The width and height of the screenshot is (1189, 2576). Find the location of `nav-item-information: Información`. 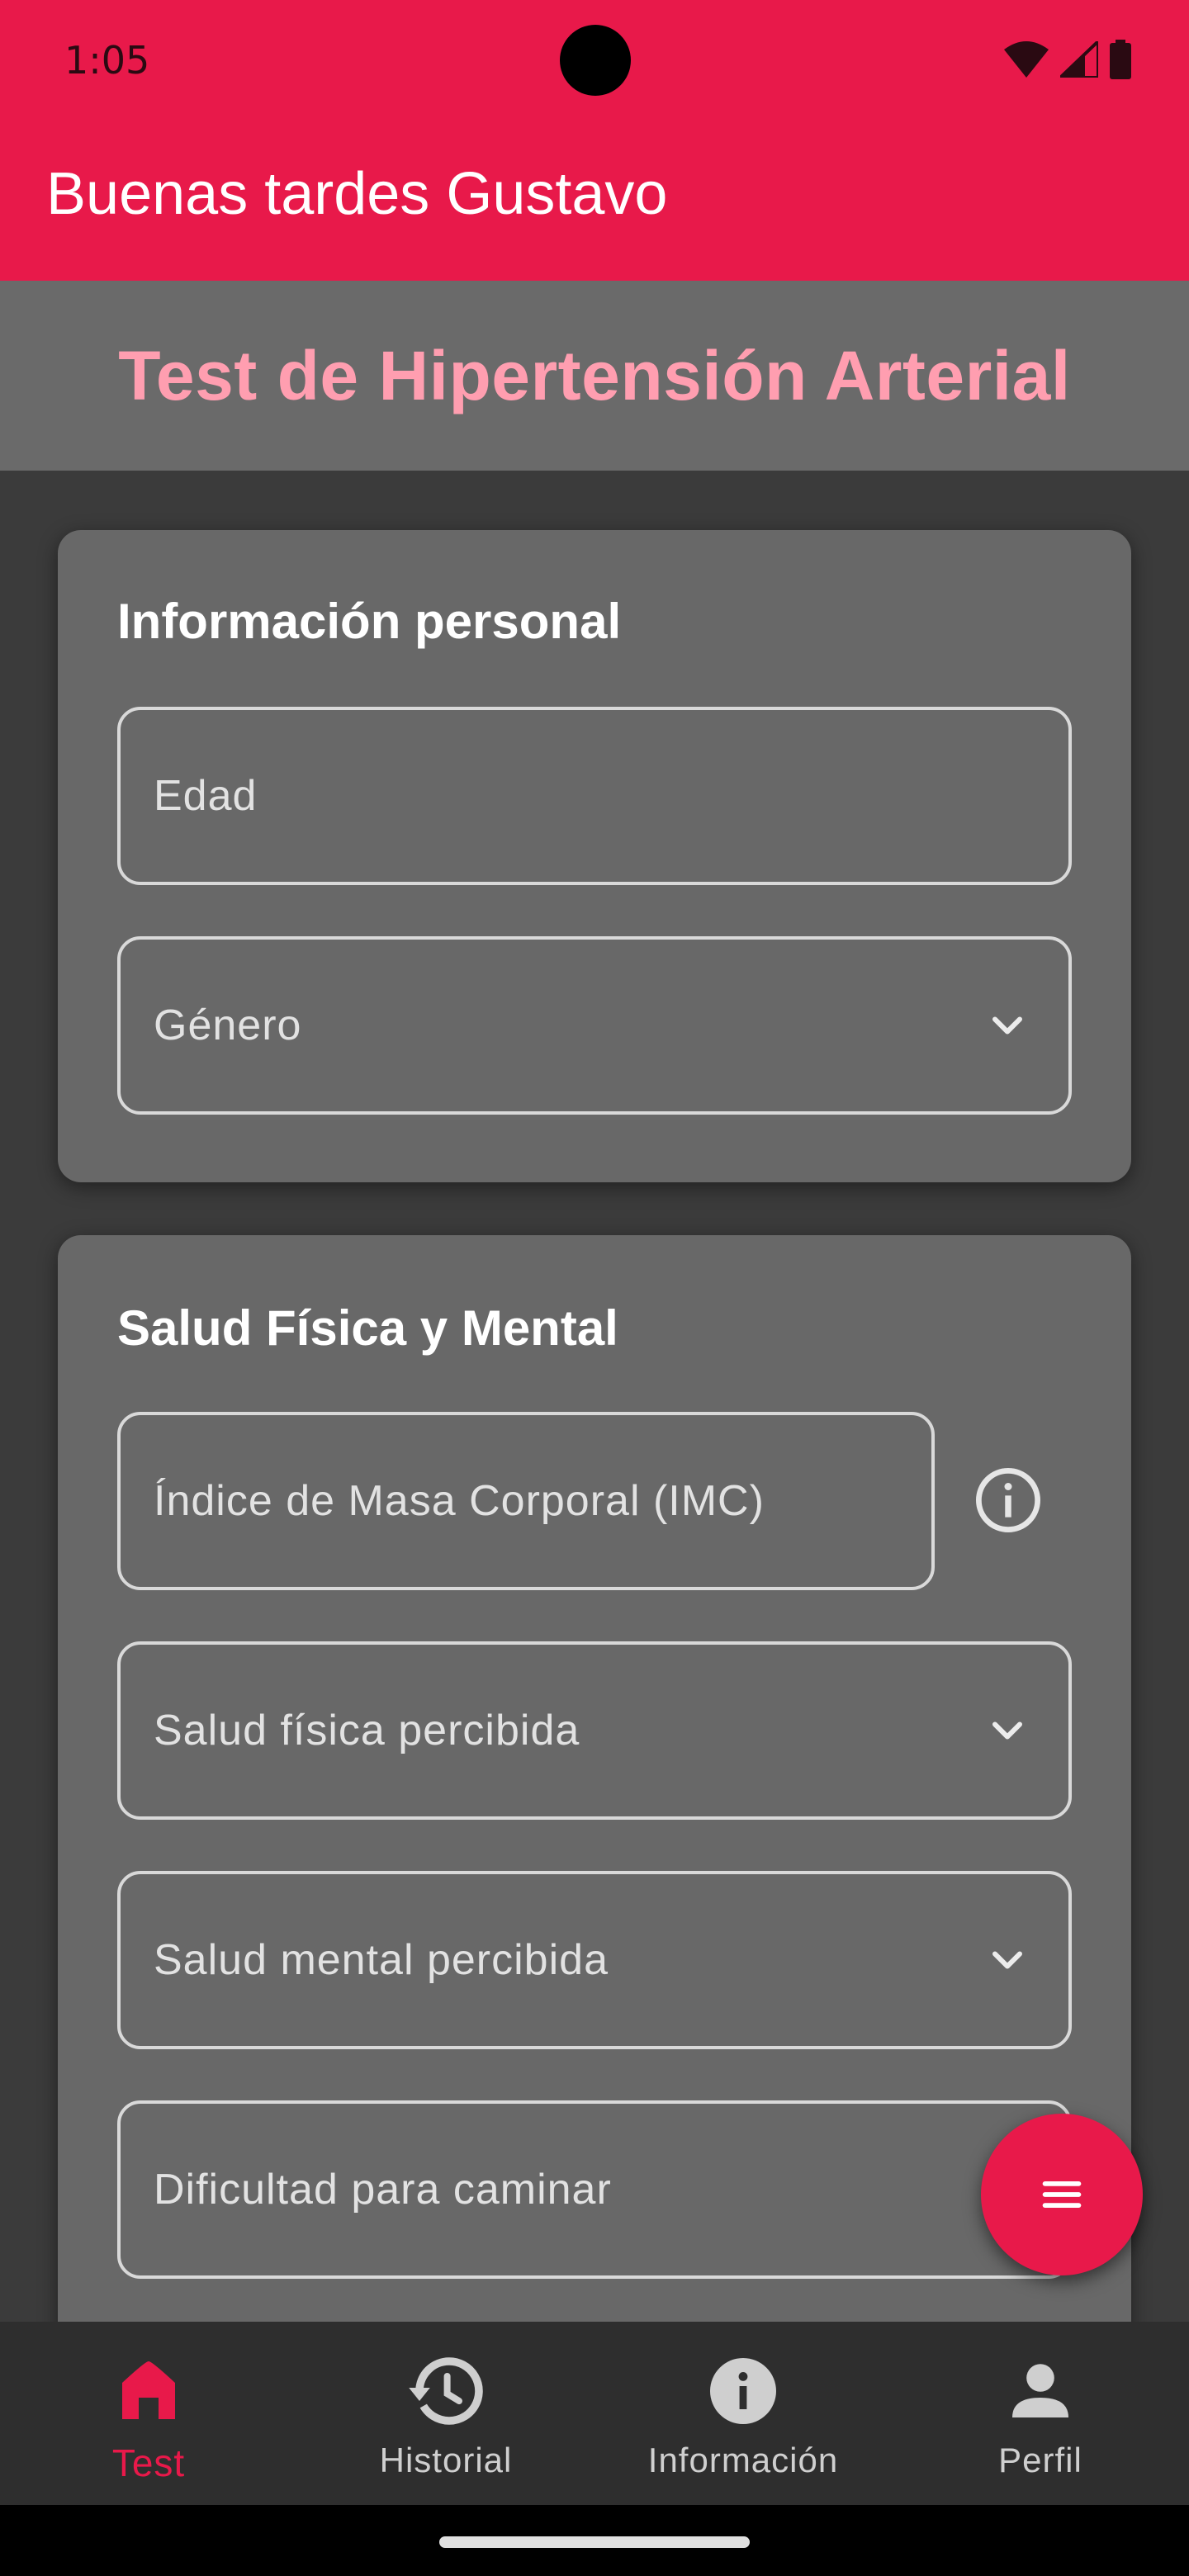

nav-item-information: Información is located at coordinates (743, 2413).